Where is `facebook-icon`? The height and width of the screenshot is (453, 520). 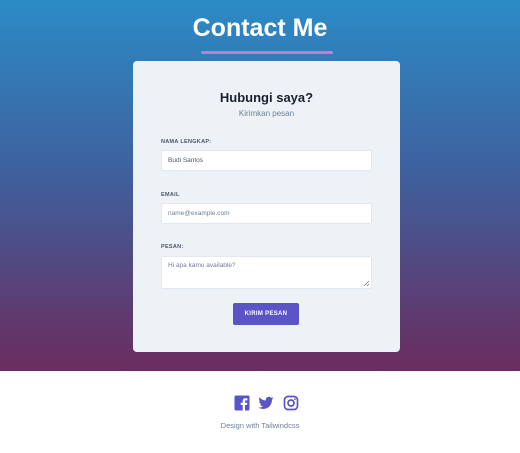 facebook-icon is located at coordinates (242, 403).